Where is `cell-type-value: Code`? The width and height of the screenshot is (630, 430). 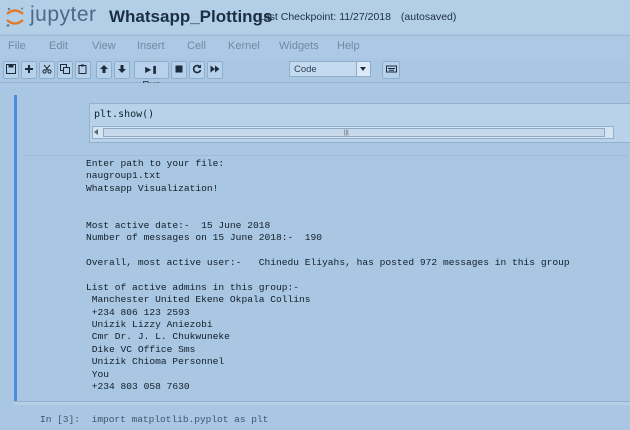 cell-type-value: Code is located at coordinates (305, 69).